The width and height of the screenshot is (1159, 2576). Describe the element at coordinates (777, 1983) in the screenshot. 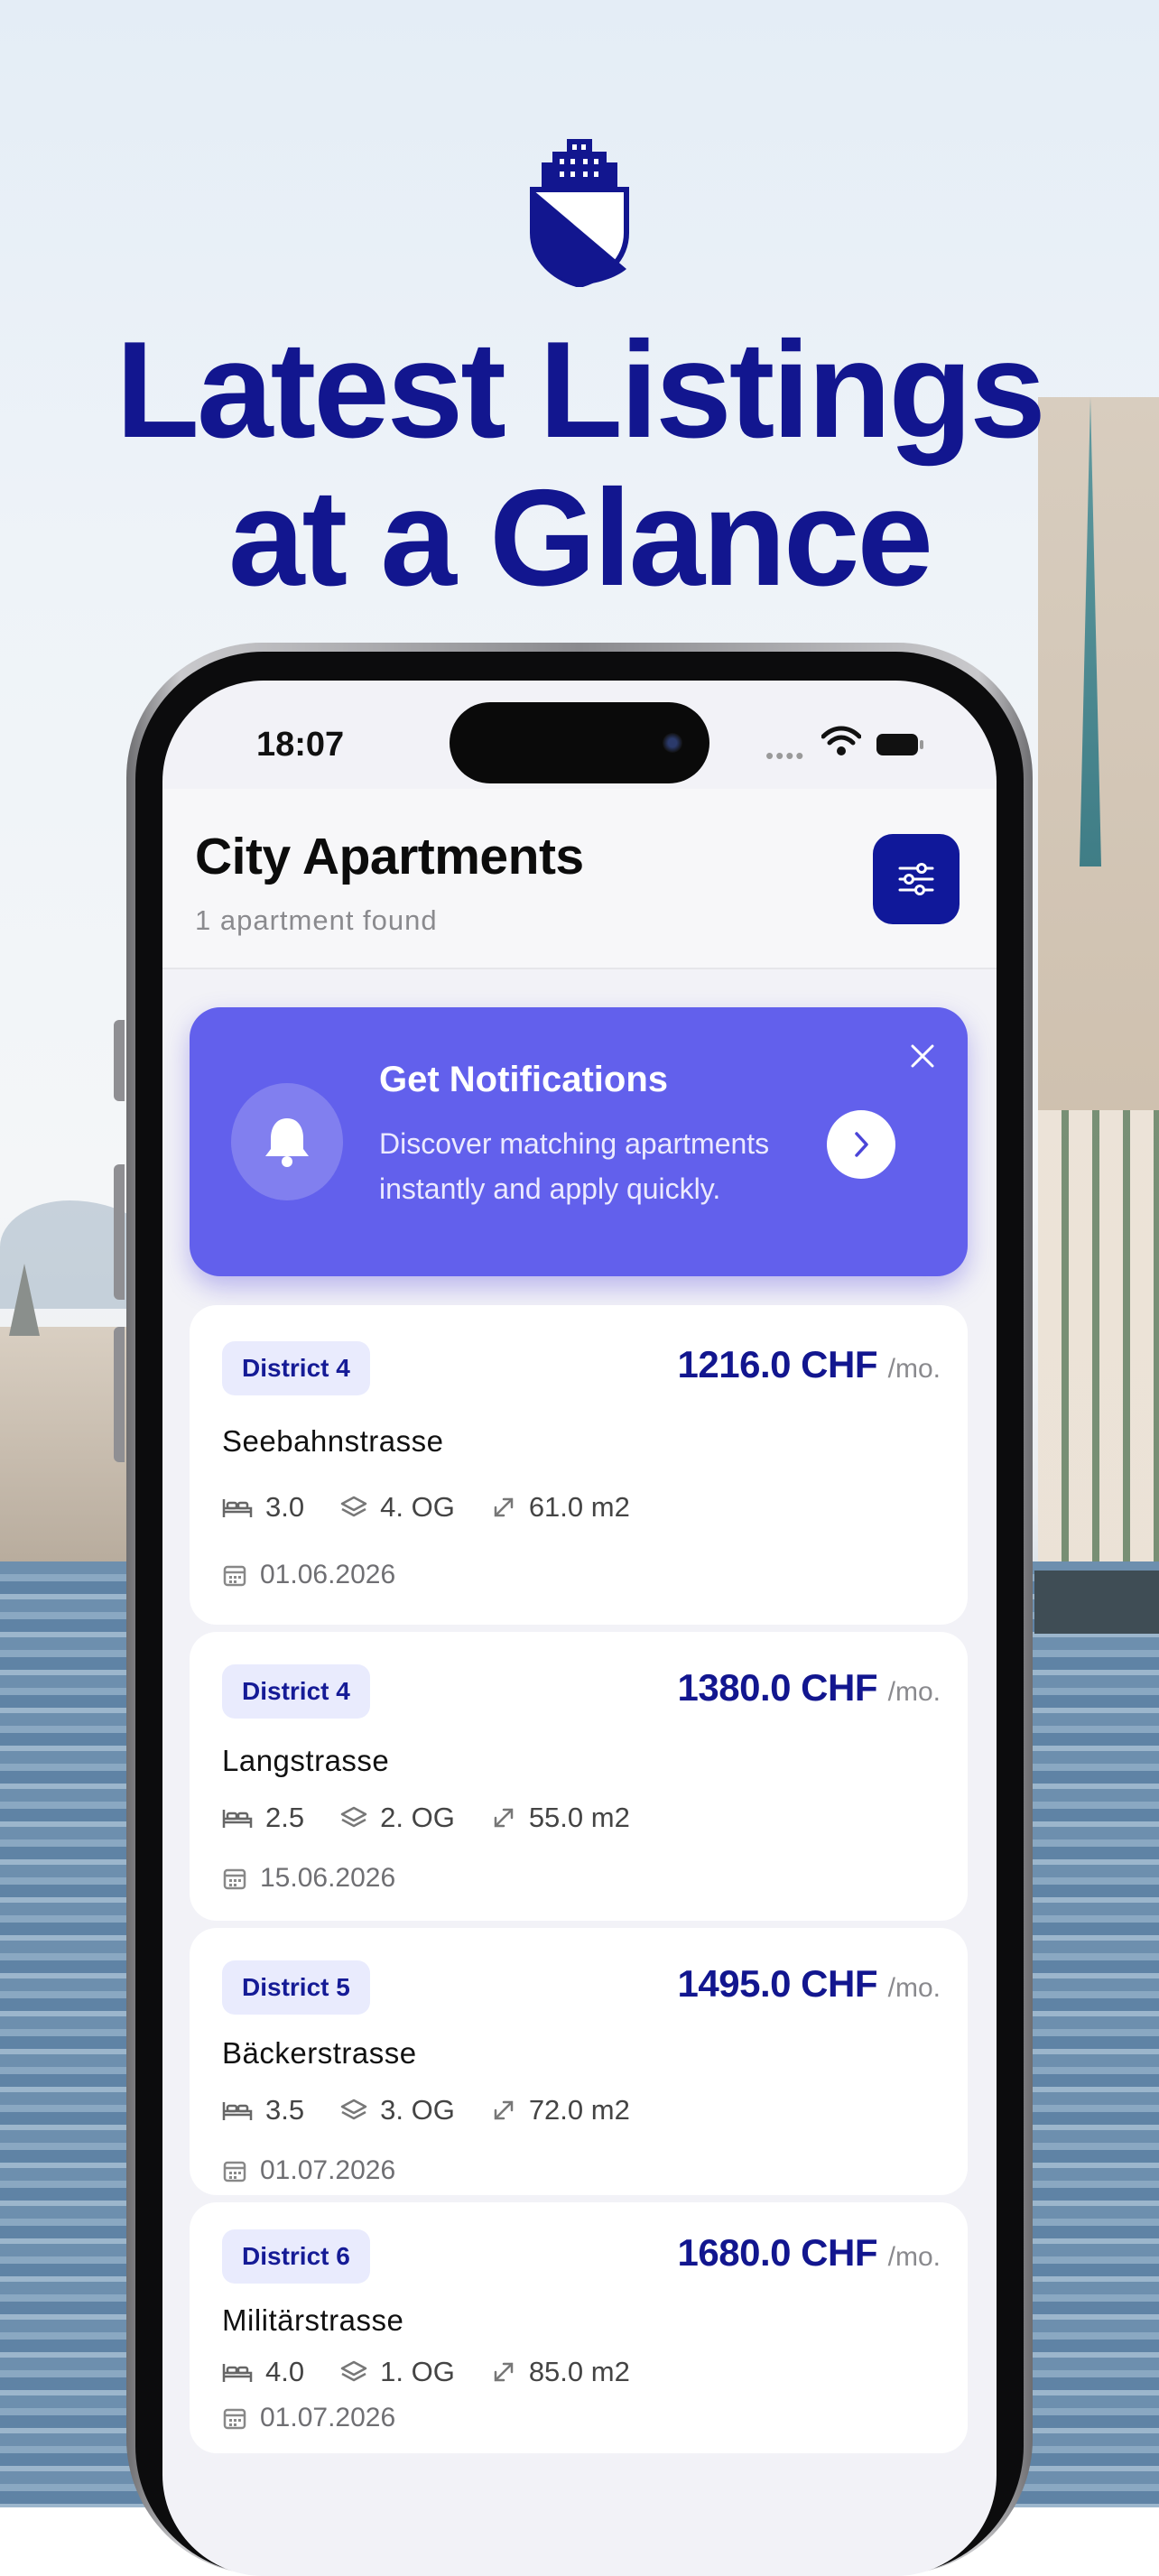

I see `listing-price: 1495.0 CHF` at that location.